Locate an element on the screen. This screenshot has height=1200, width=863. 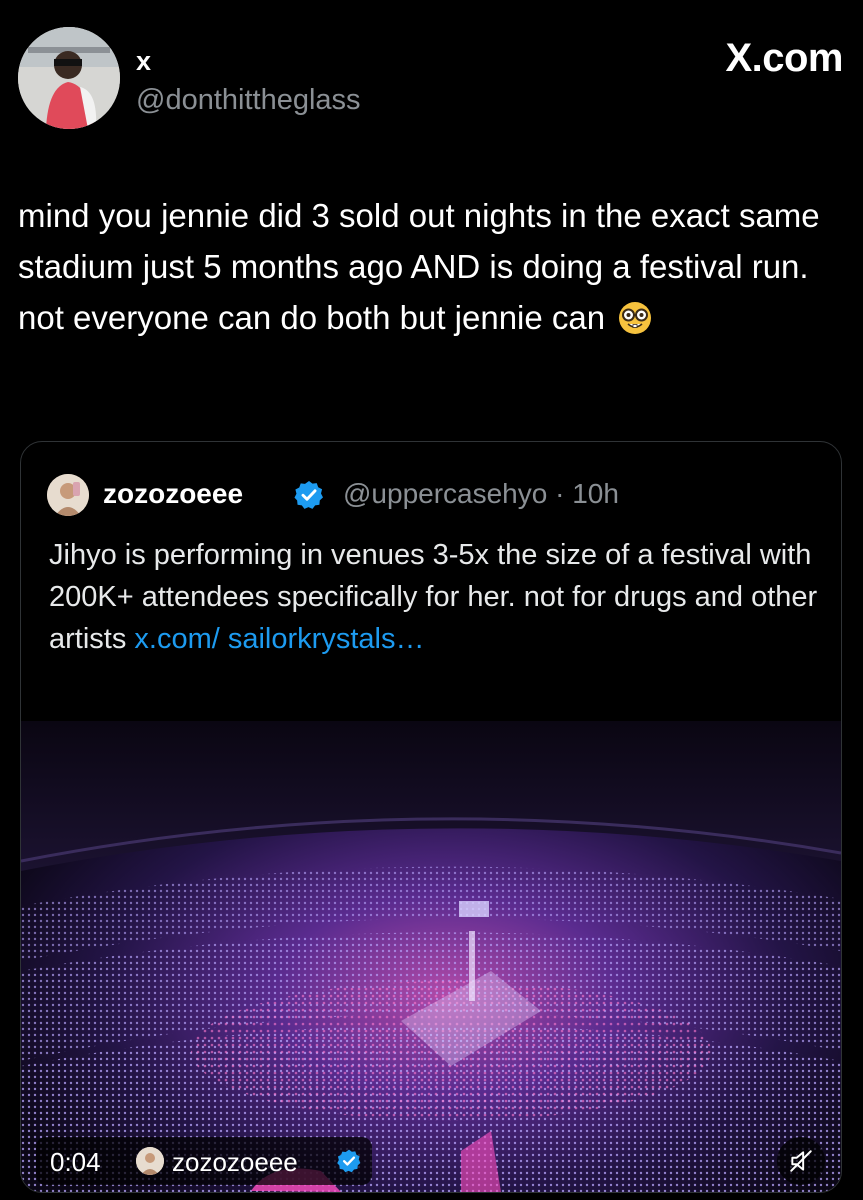
post-header: x @donthittheglass X.com is located at coordinates (430, 77).